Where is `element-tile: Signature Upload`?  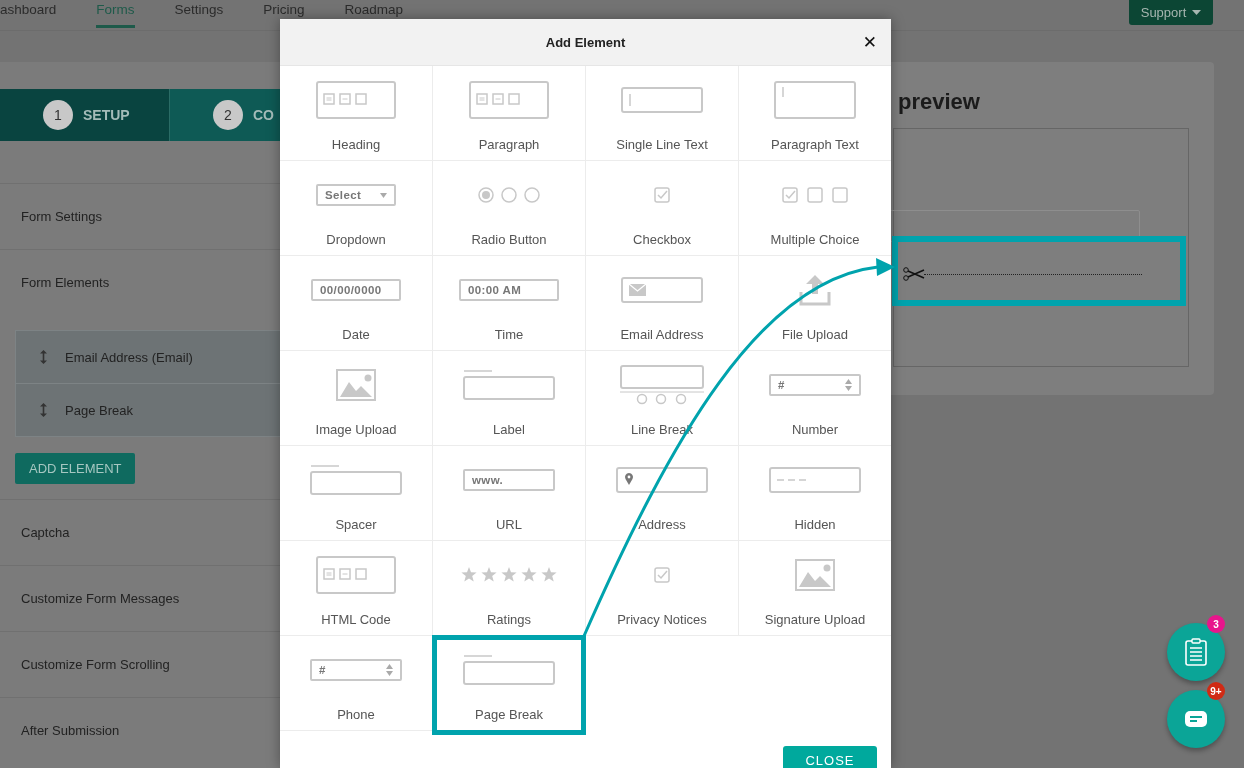 element-tile: Signature Upload is located at coordinates (815, 588).